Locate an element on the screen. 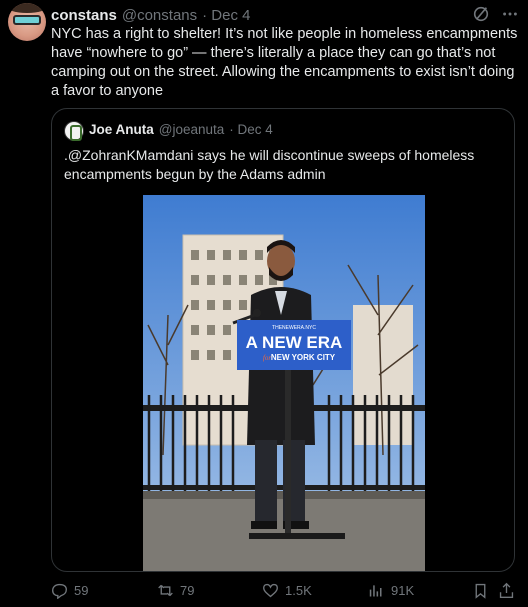 The image size is (528, 607). reply-button: 59 is located at coordinates (69, 590).